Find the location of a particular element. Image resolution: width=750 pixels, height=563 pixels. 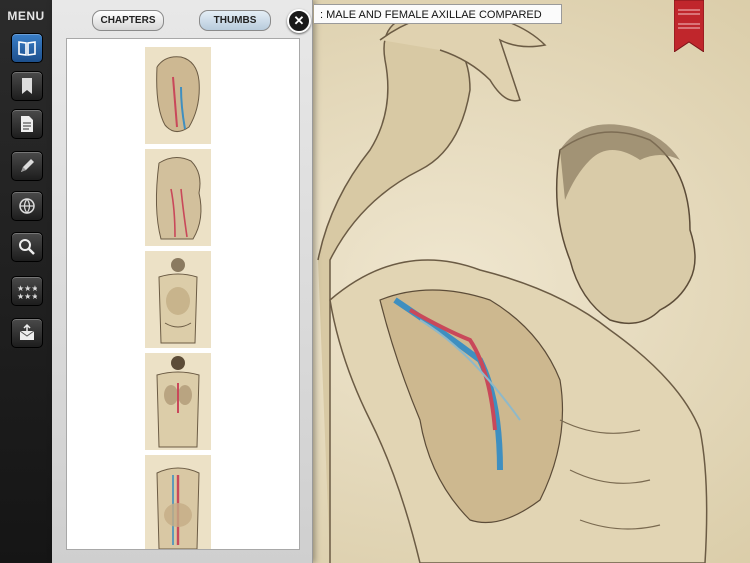

share-button is located at coordinates (27, 333).